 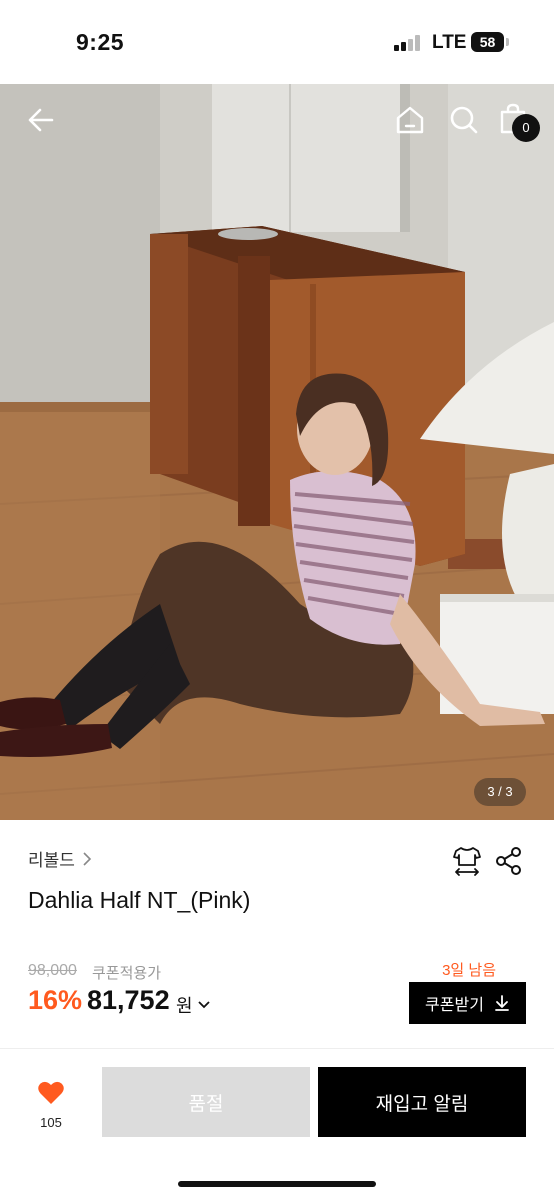 I want to click on sale-price: 81,752, so click(x=128, y=1000).